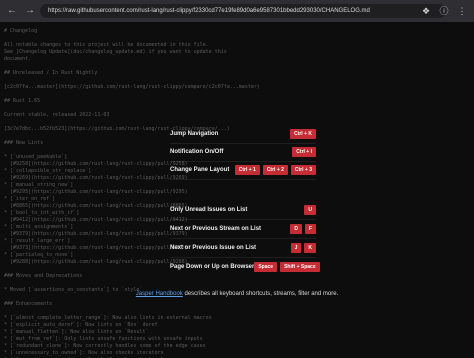 The height and width of the screenshot is (358, 474). What do you see at coordinates (304, 151) in the screenshot?
I see `key-badge: Ctrl + I` at bounding box center [304, 151].